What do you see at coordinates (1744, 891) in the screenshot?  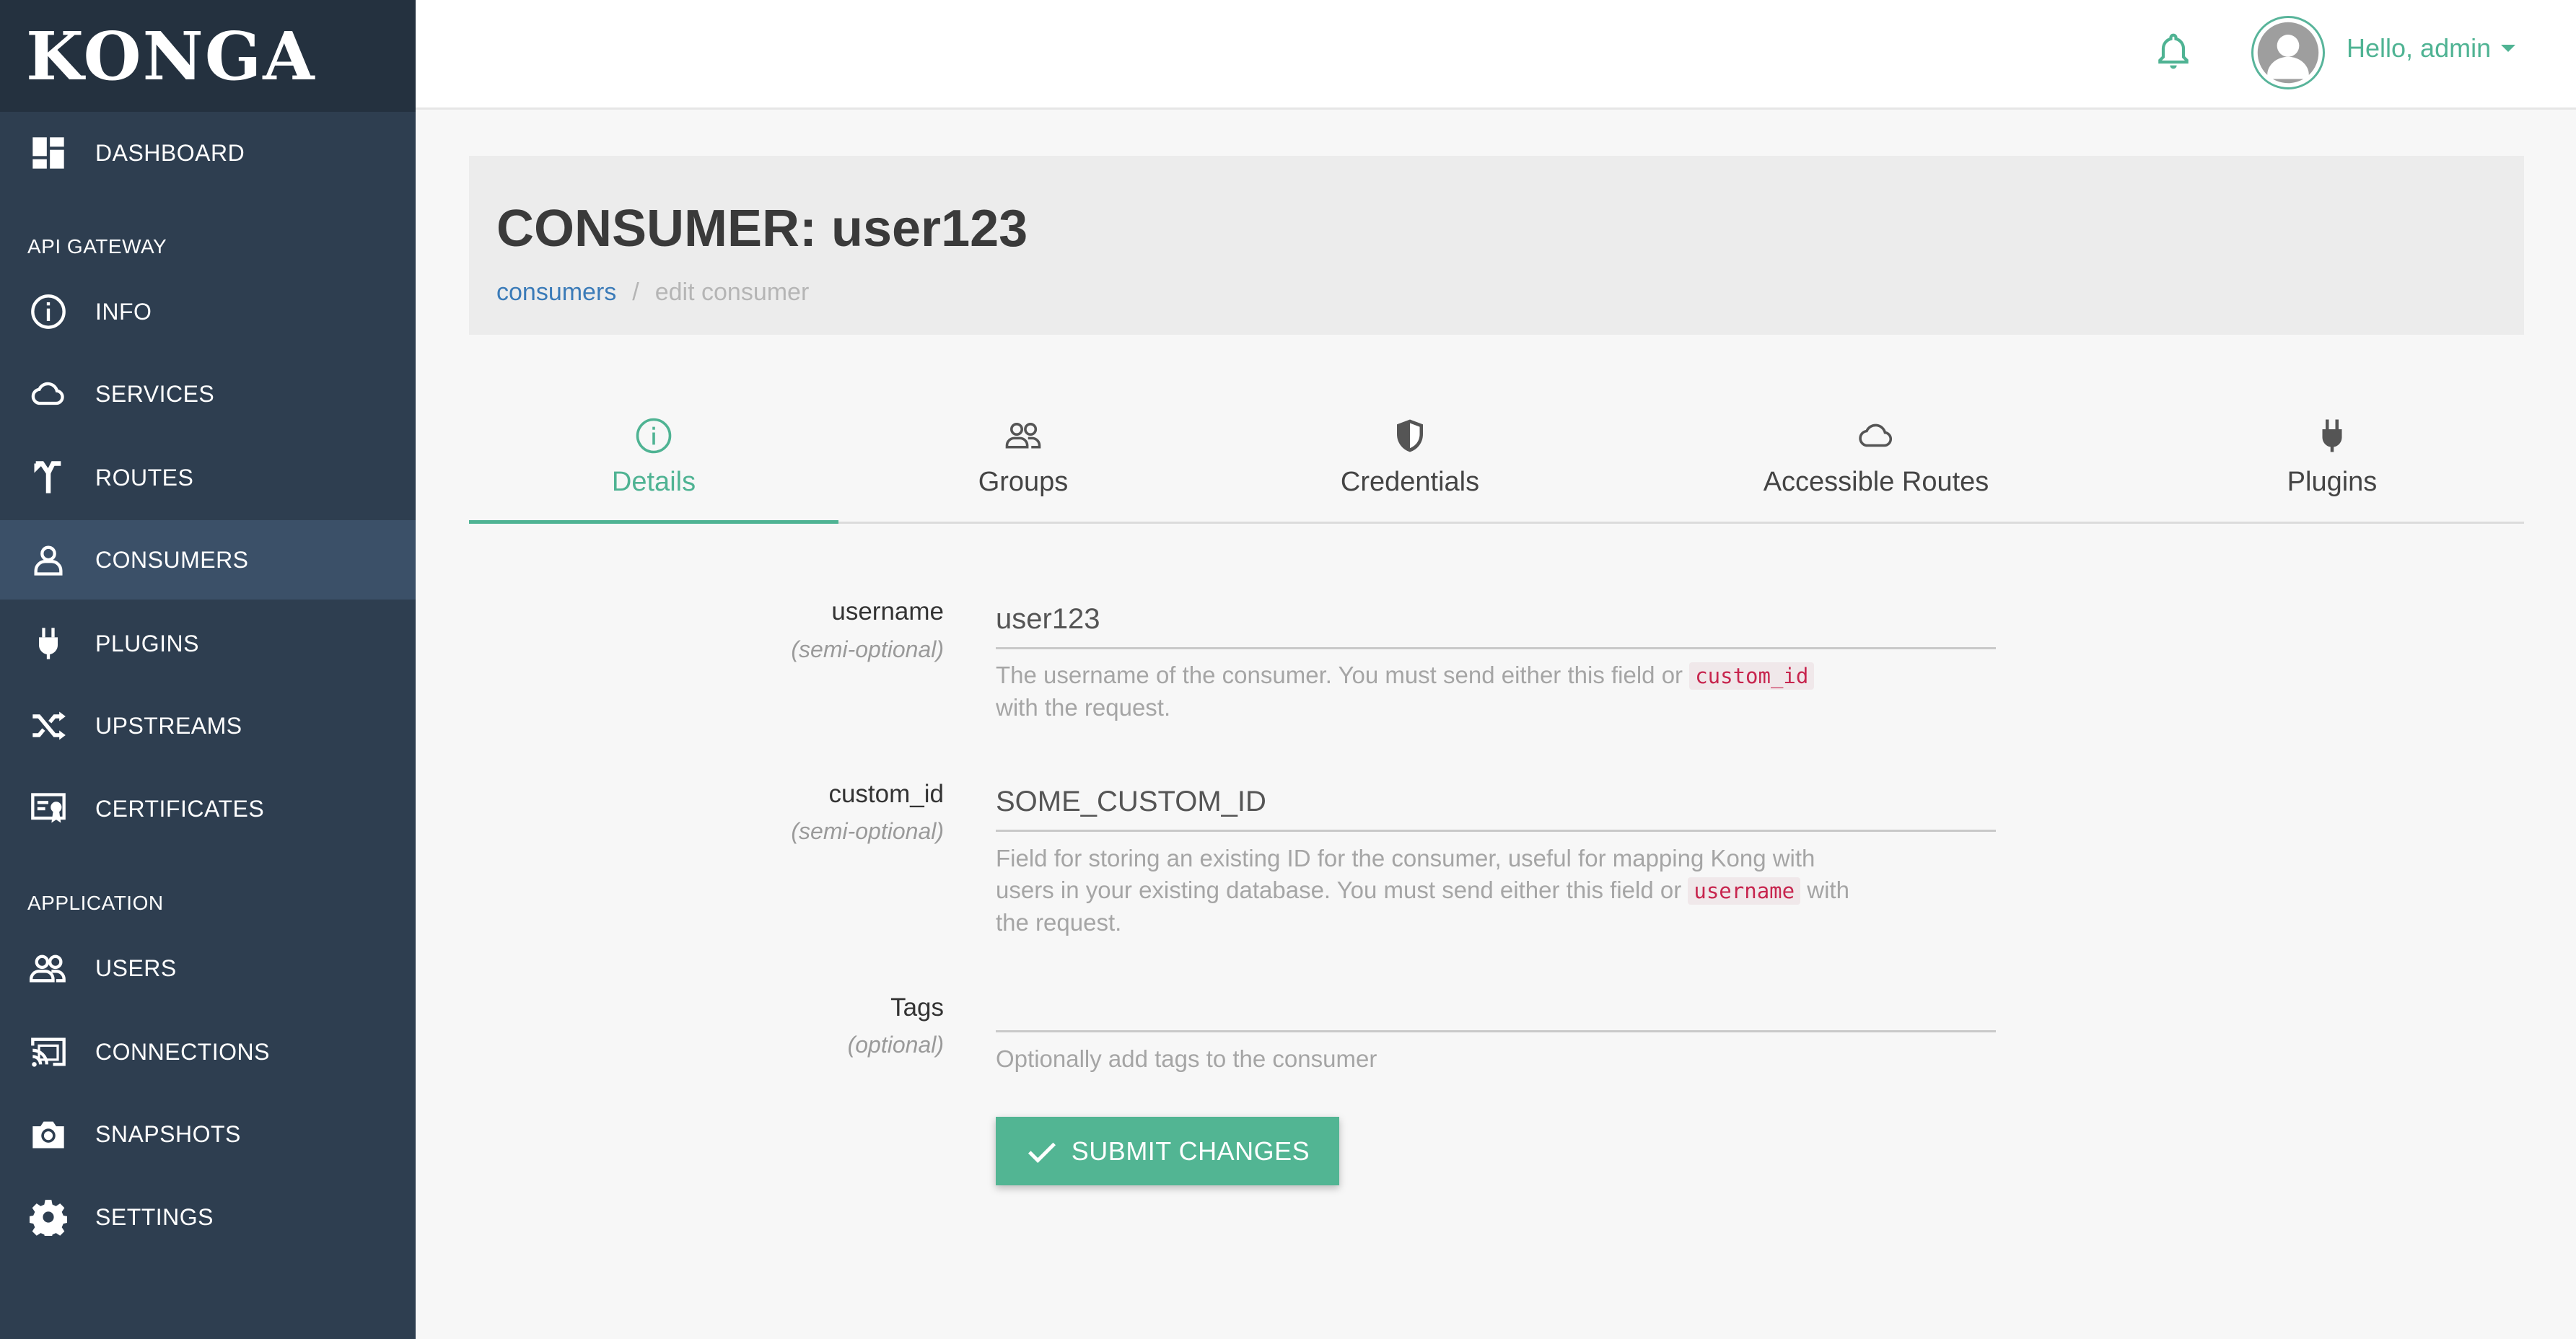 I see `custom-id-help-code: username` at bounding box center [1744, 891].